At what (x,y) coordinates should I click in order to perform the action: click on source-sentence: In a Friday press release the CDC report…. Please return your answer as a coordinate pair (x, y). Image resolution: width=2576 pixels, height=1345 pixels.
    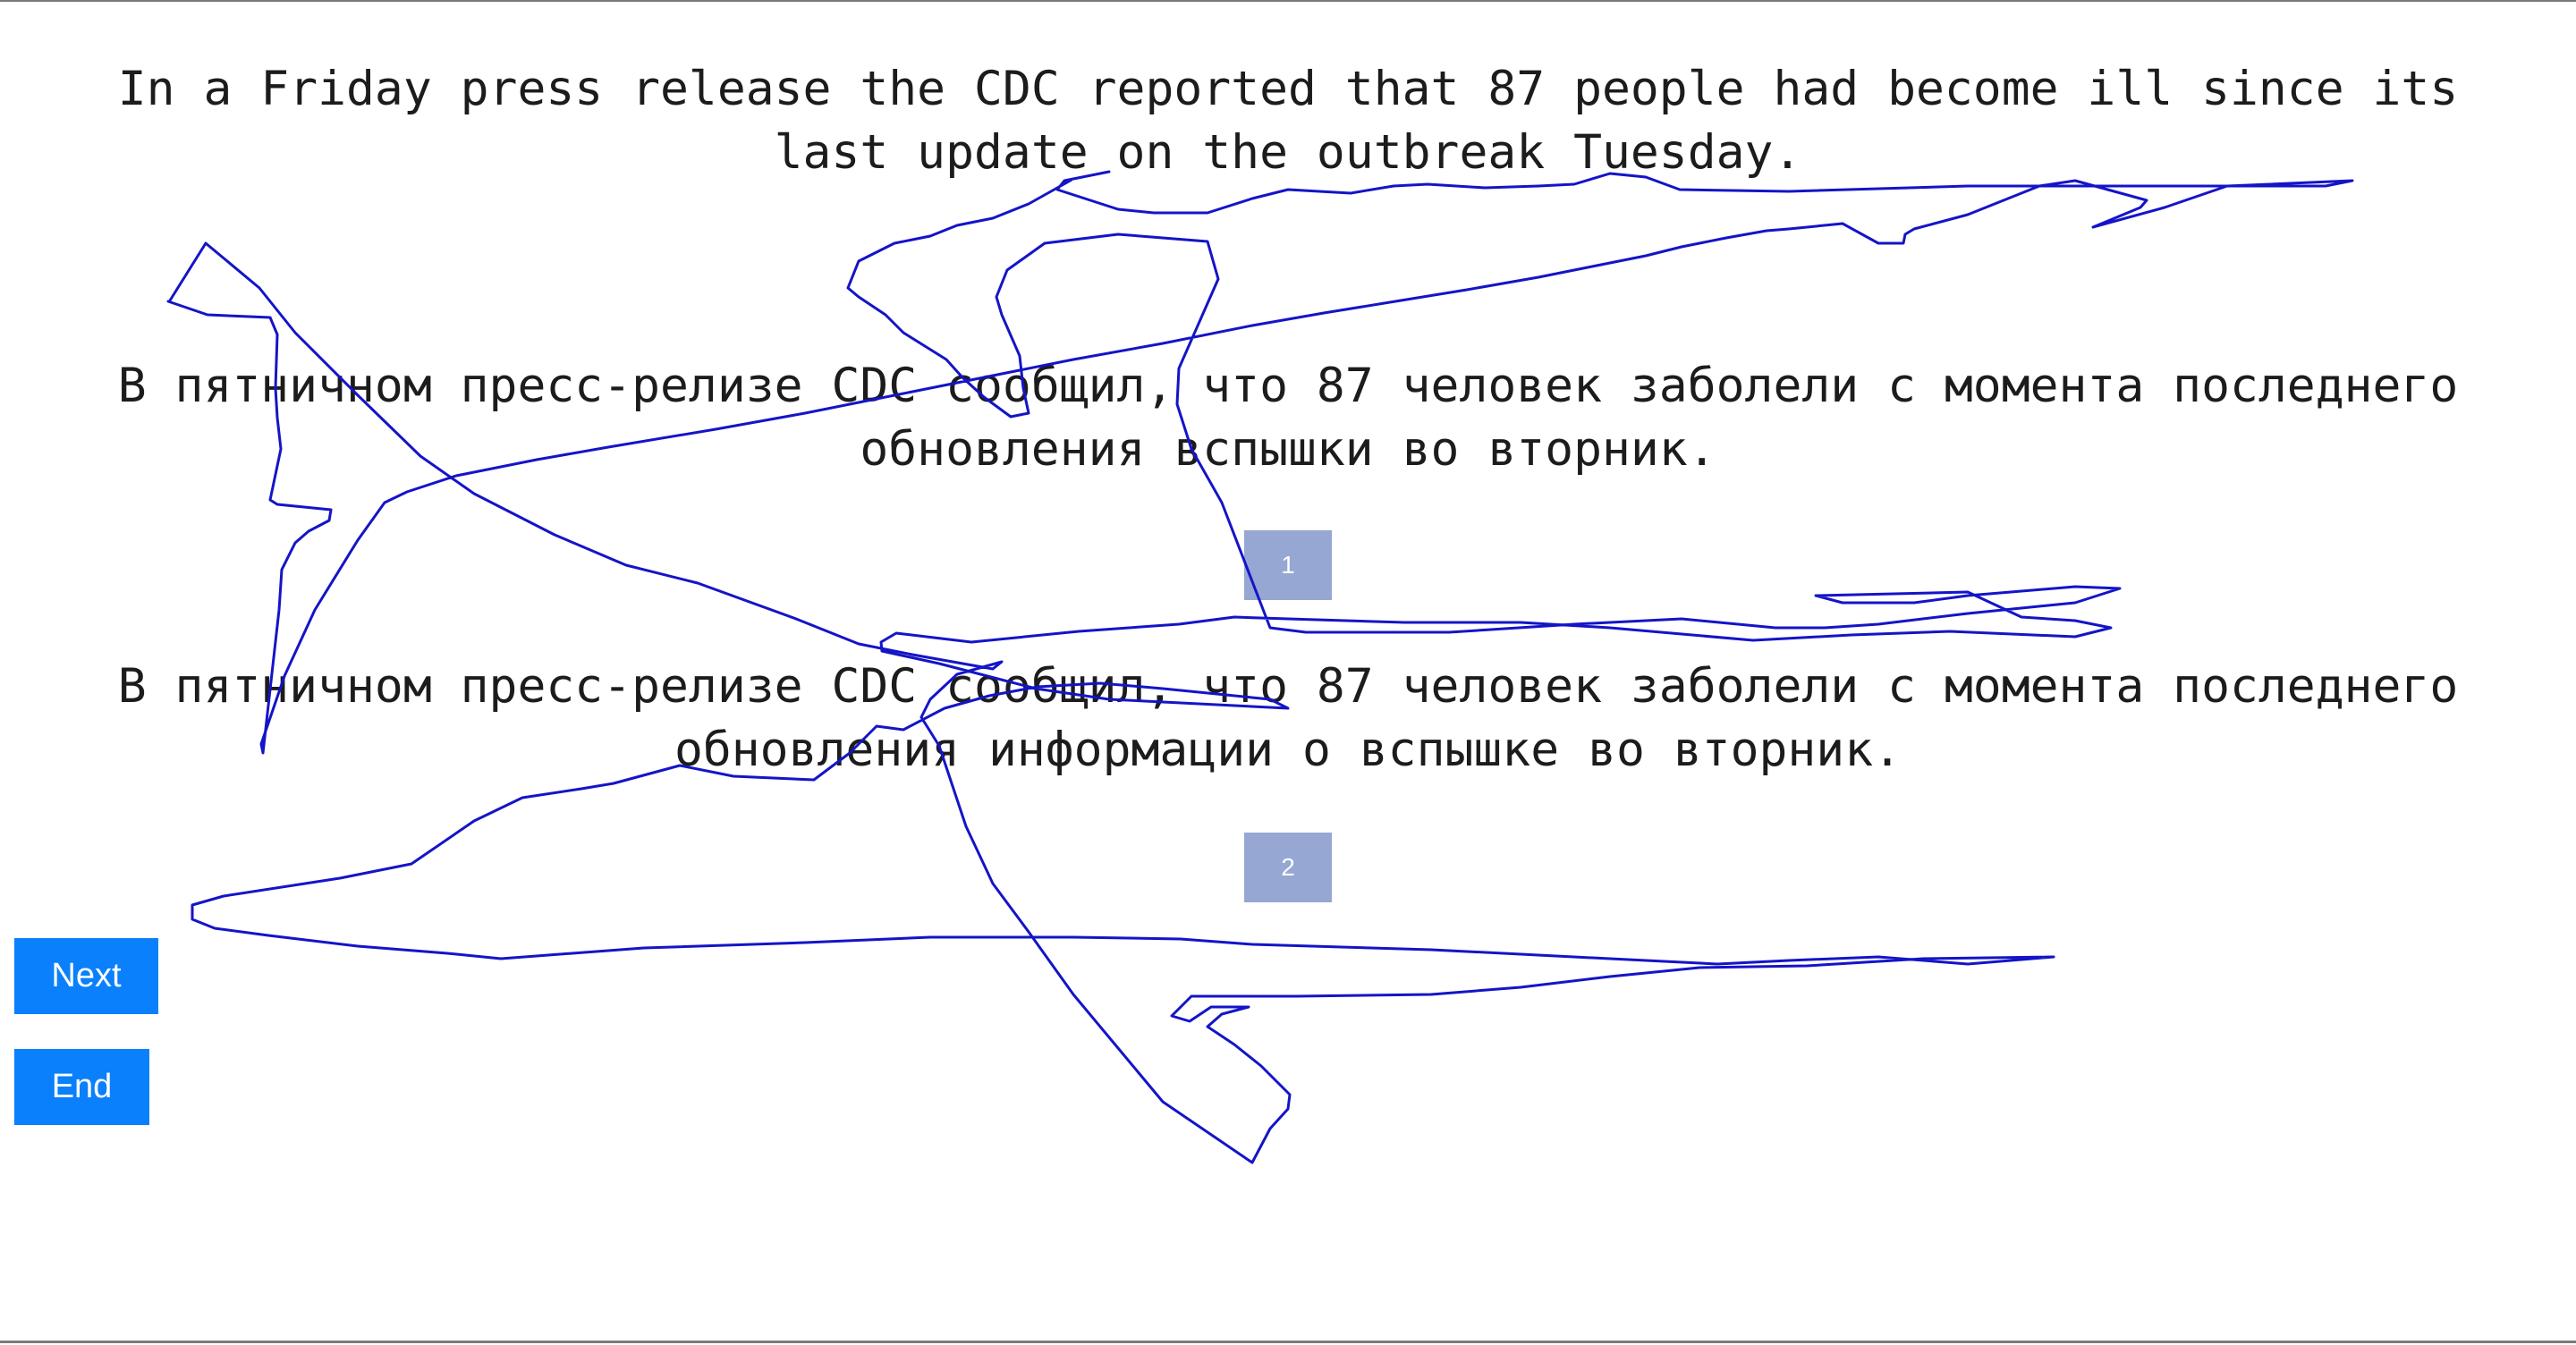
    Looking at the image, I should click on (1288, 121).